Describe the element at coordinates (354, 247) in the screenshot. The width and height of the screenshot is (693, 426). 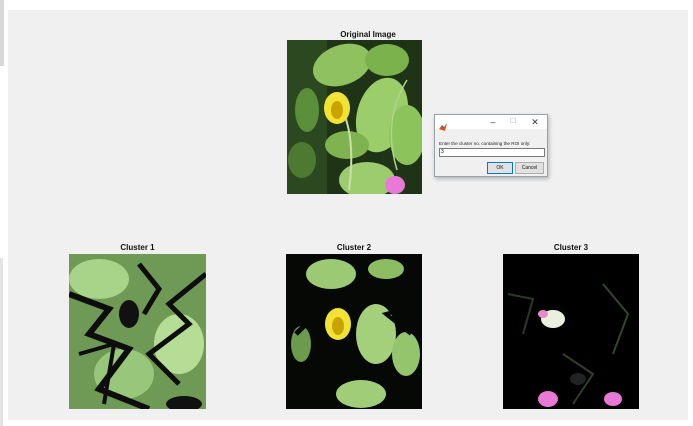
I see `plot-title-cluster-2: Cluster 2` at that location.